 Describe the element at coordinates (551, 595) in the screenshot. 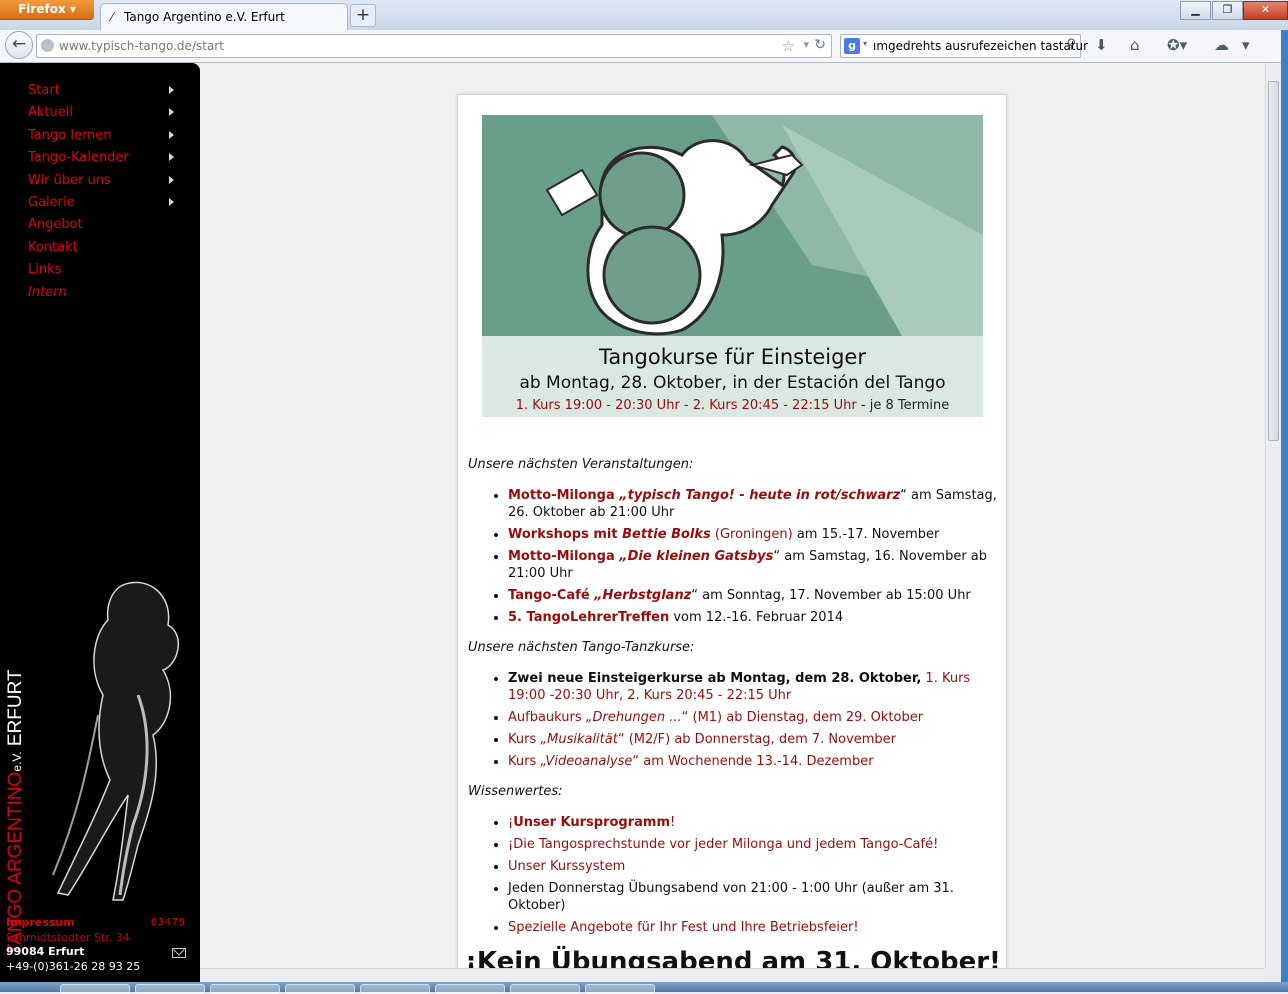

I see `event-link: Tango-Café` at that location.